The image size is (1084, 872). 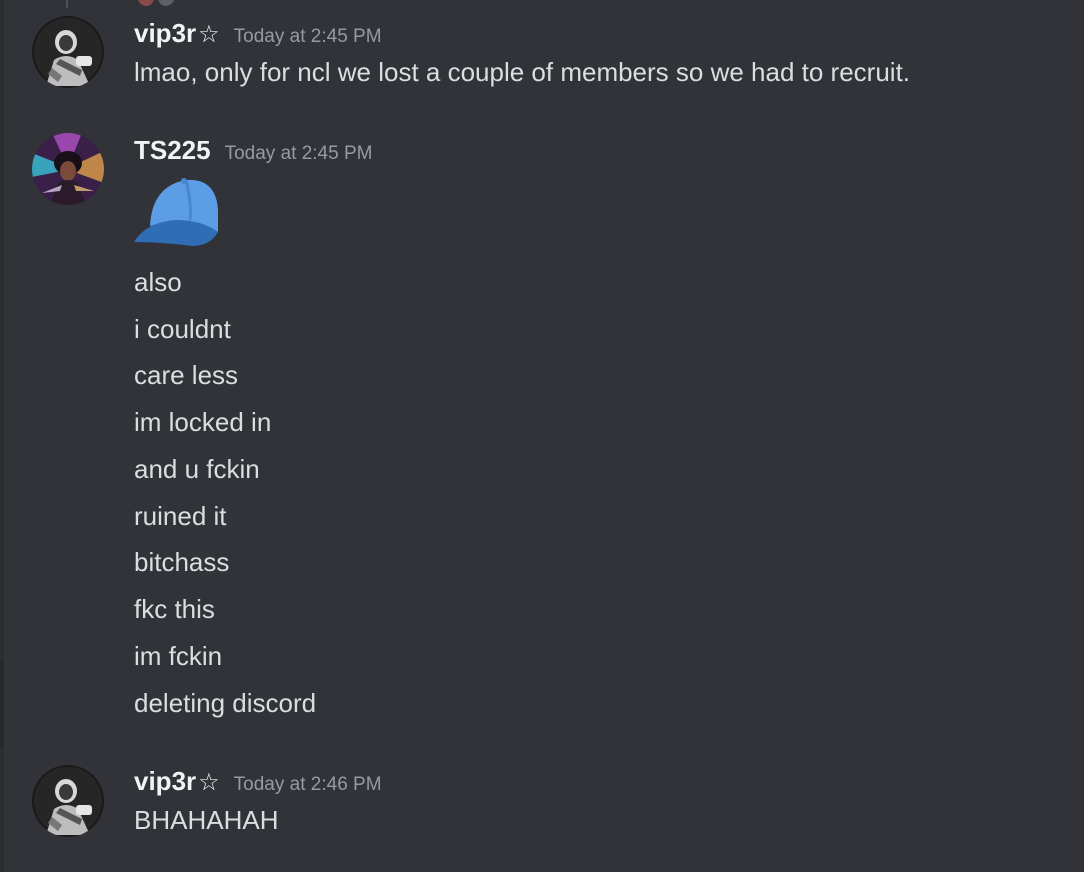 What do you see at coordinates (308, 785) in the screenshot?
I see `timestamp: Today at 2:46 PM` at bounding box center [308, 785].